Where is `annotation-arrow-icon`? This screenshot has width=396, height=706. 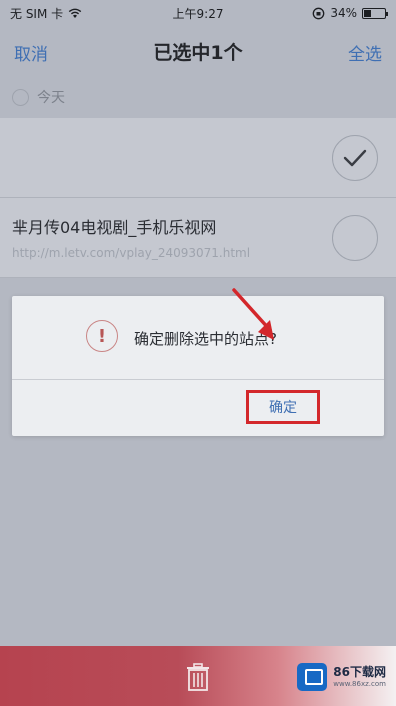 annotation-arrow-icon is located at coordinates (253, 314).